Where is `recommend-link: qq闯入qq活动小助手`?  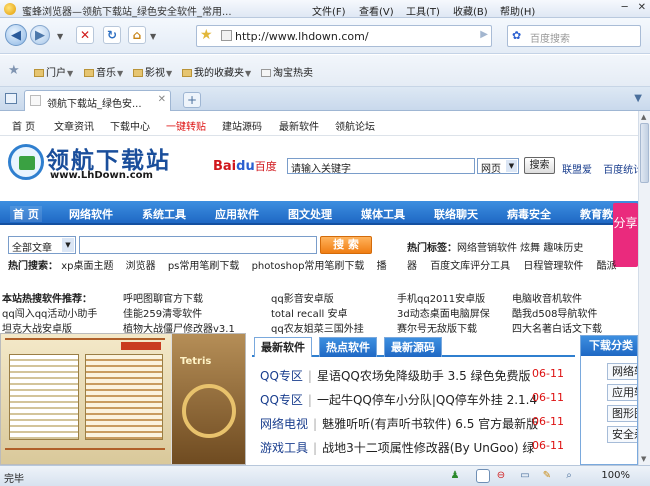
recommend-link: qq闯入qq活动小助手 is located at coordinates (49, 312).